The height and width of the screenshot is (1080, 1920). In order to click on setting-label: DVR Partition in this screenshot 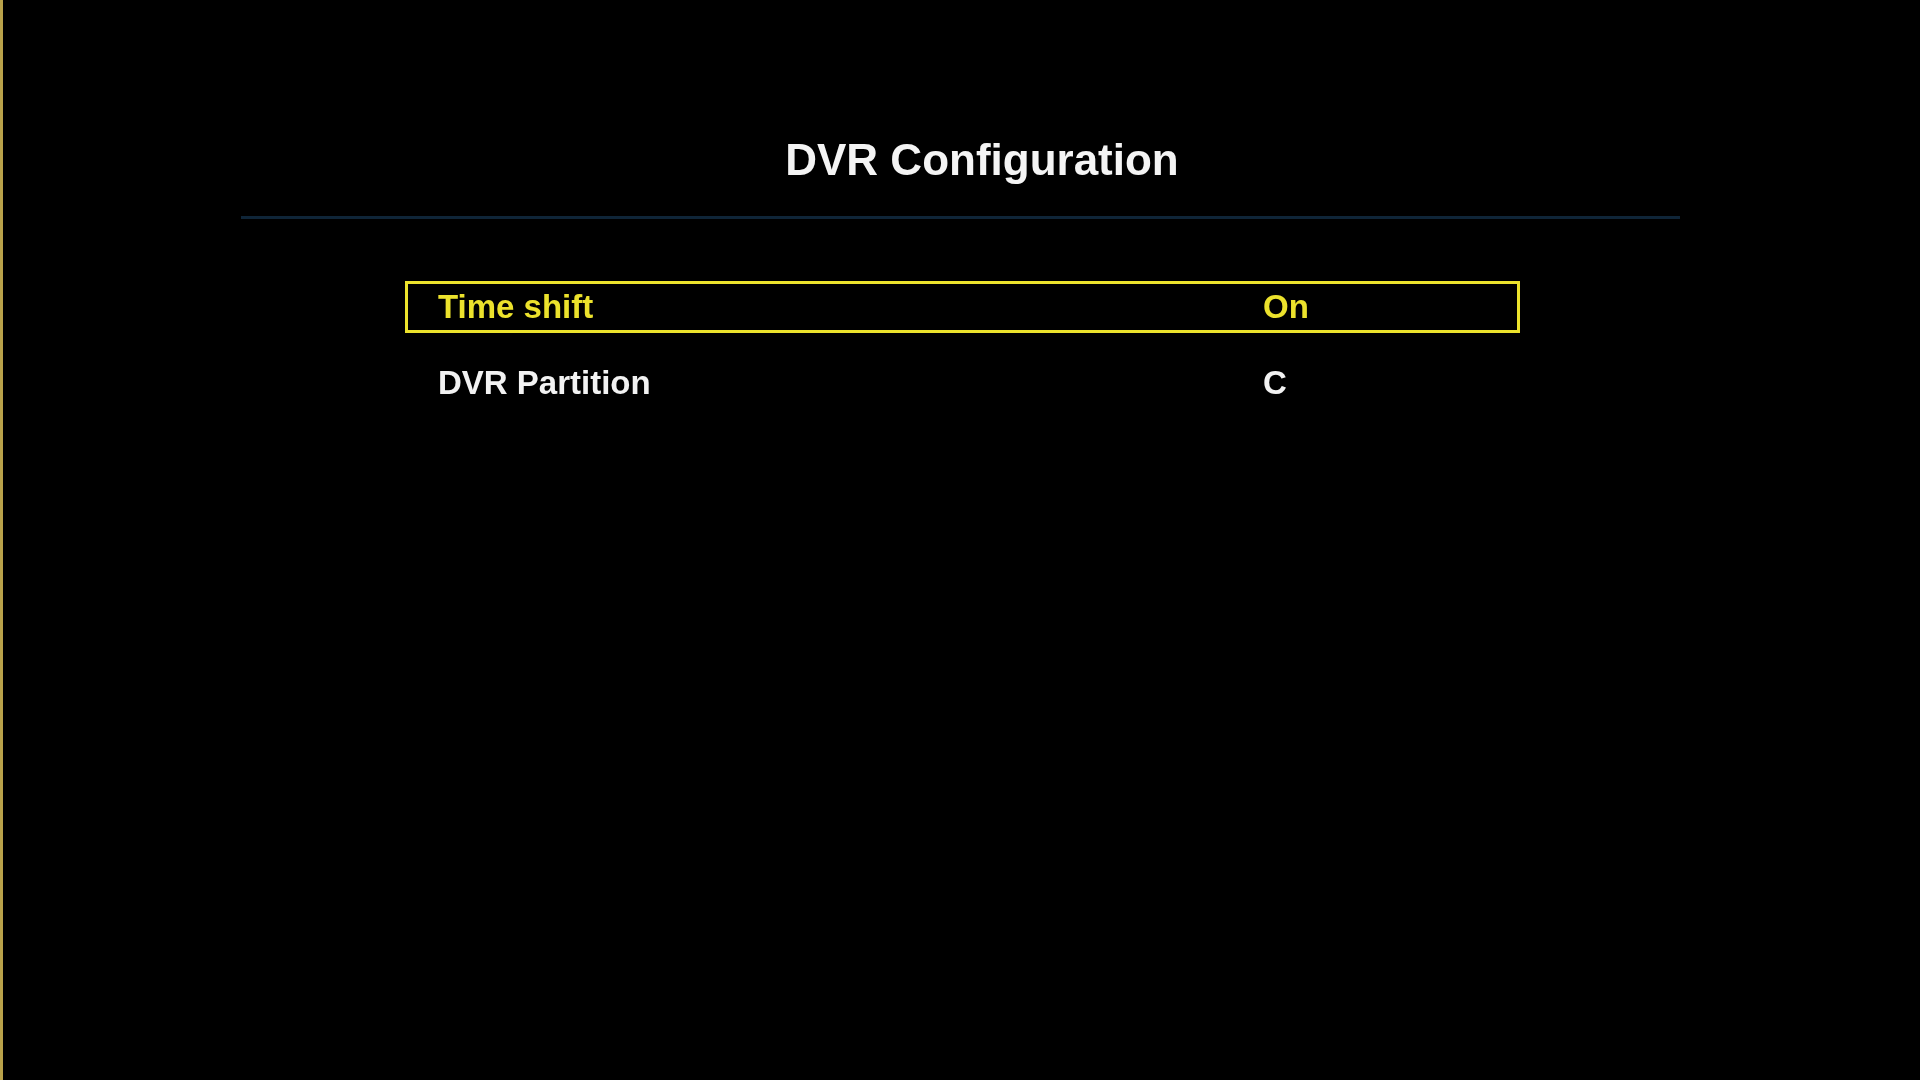, I will do `click(545, 383)`.